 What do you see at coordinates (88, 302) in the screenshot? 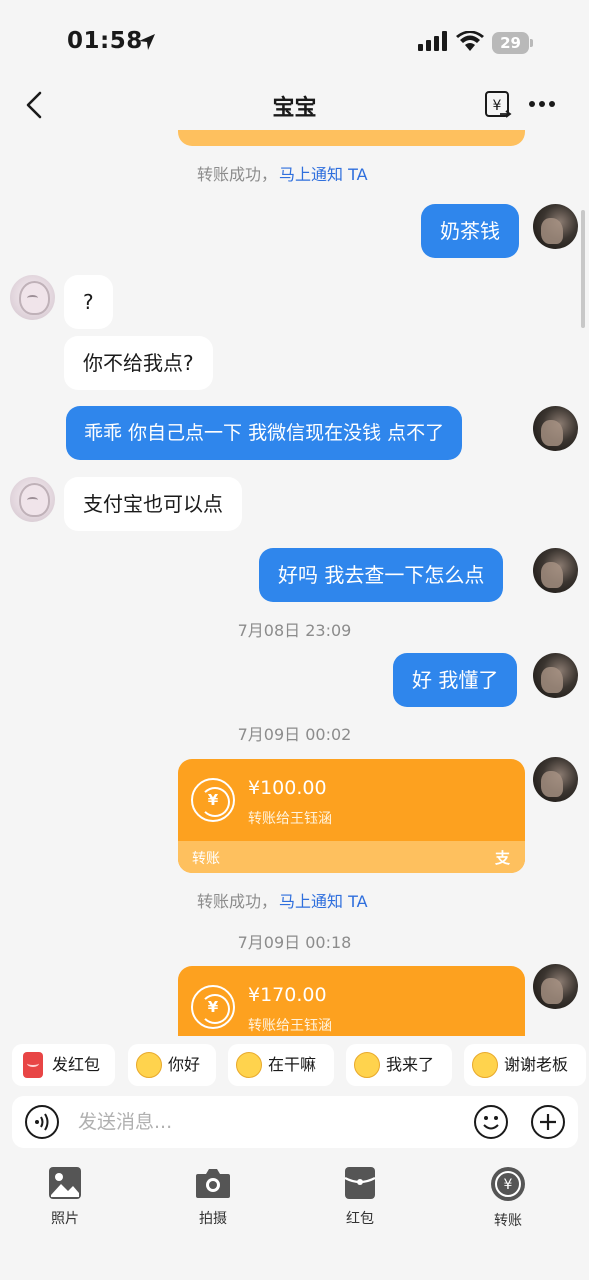
I see `message-bubble-in: ?` at bounding box center [88, 302].